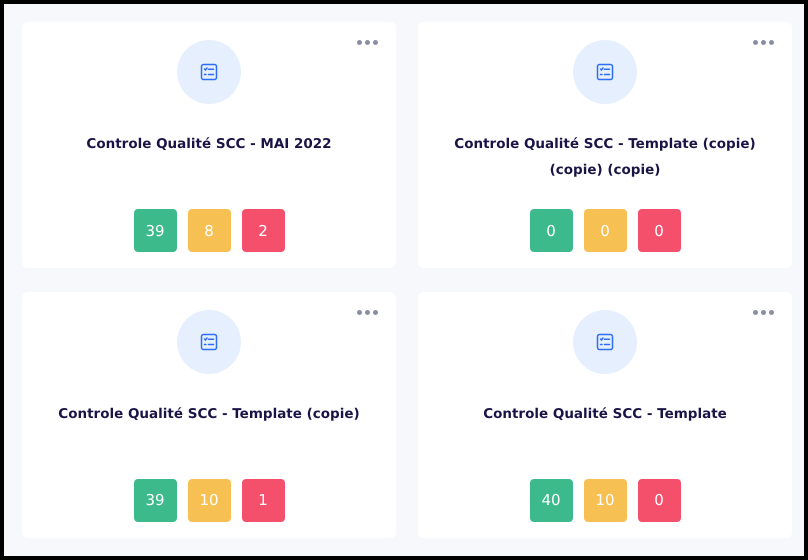 The height and width of the screenshot is (560, 808). Describe the element at coordinates (551, 500) in the screenshot. I see `count-badge: 40` at that location.